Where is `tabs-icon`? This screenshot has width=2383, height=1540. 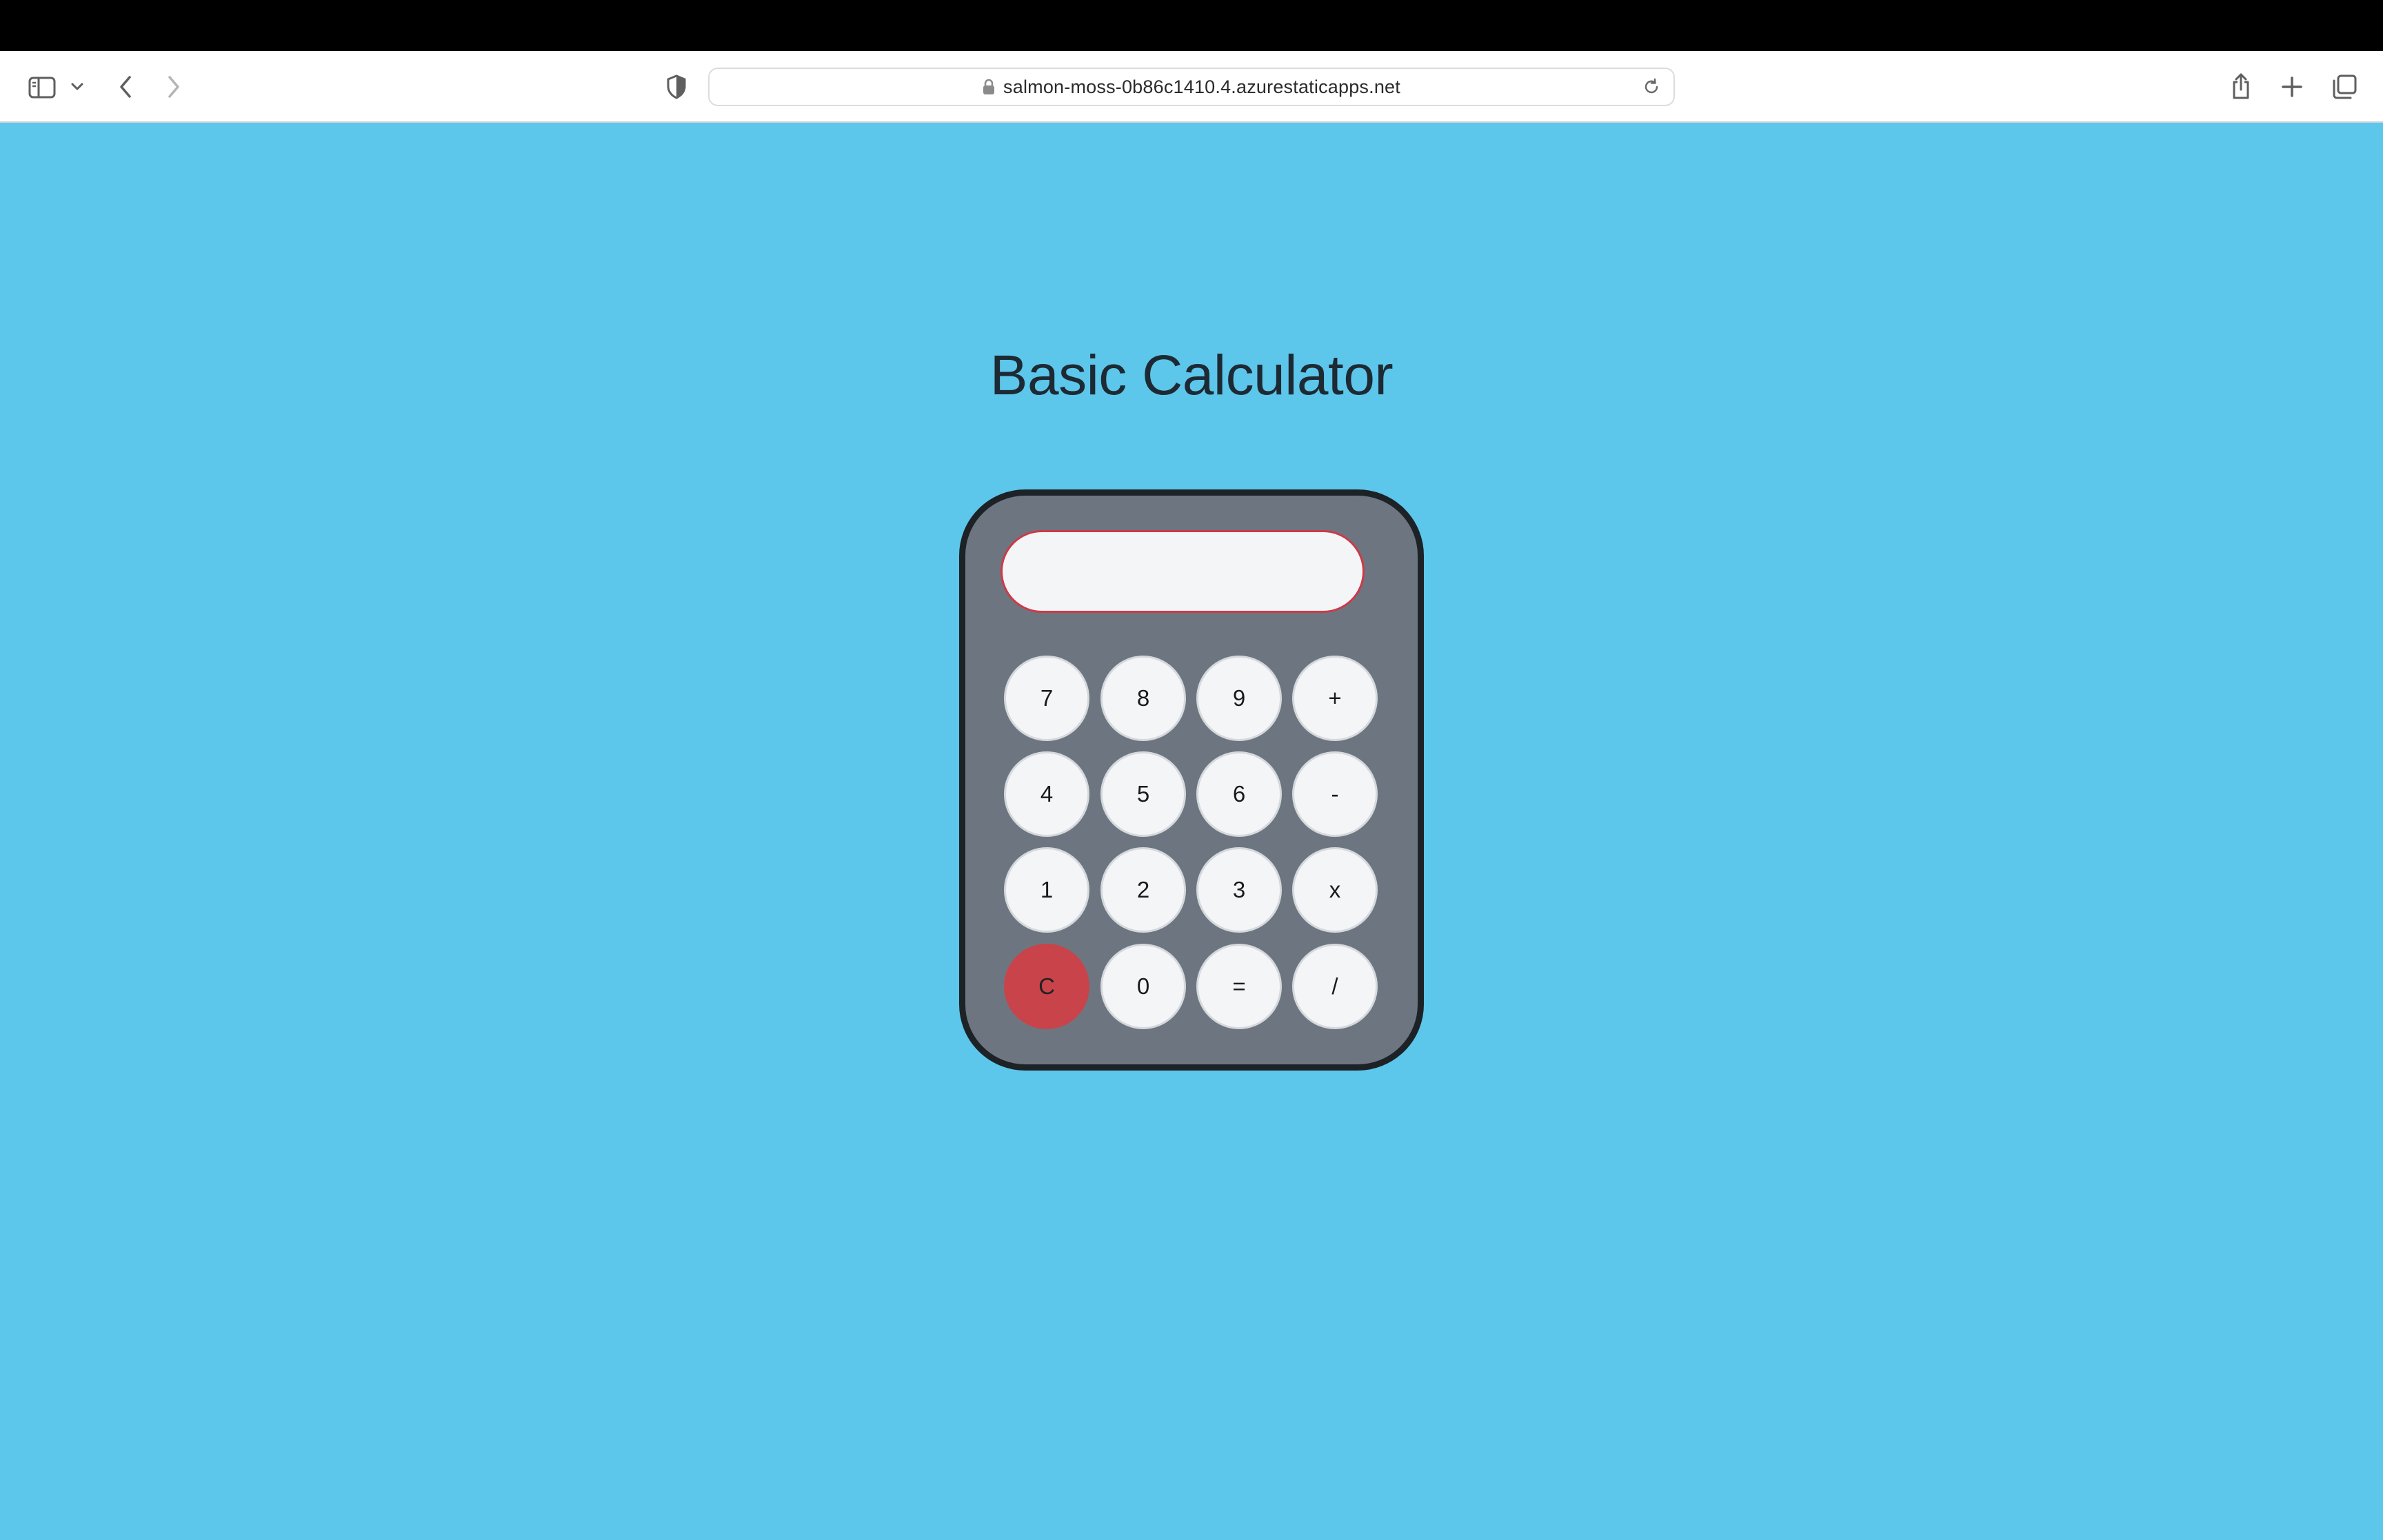 tabs-icon is located at coordinates (2344, 87).